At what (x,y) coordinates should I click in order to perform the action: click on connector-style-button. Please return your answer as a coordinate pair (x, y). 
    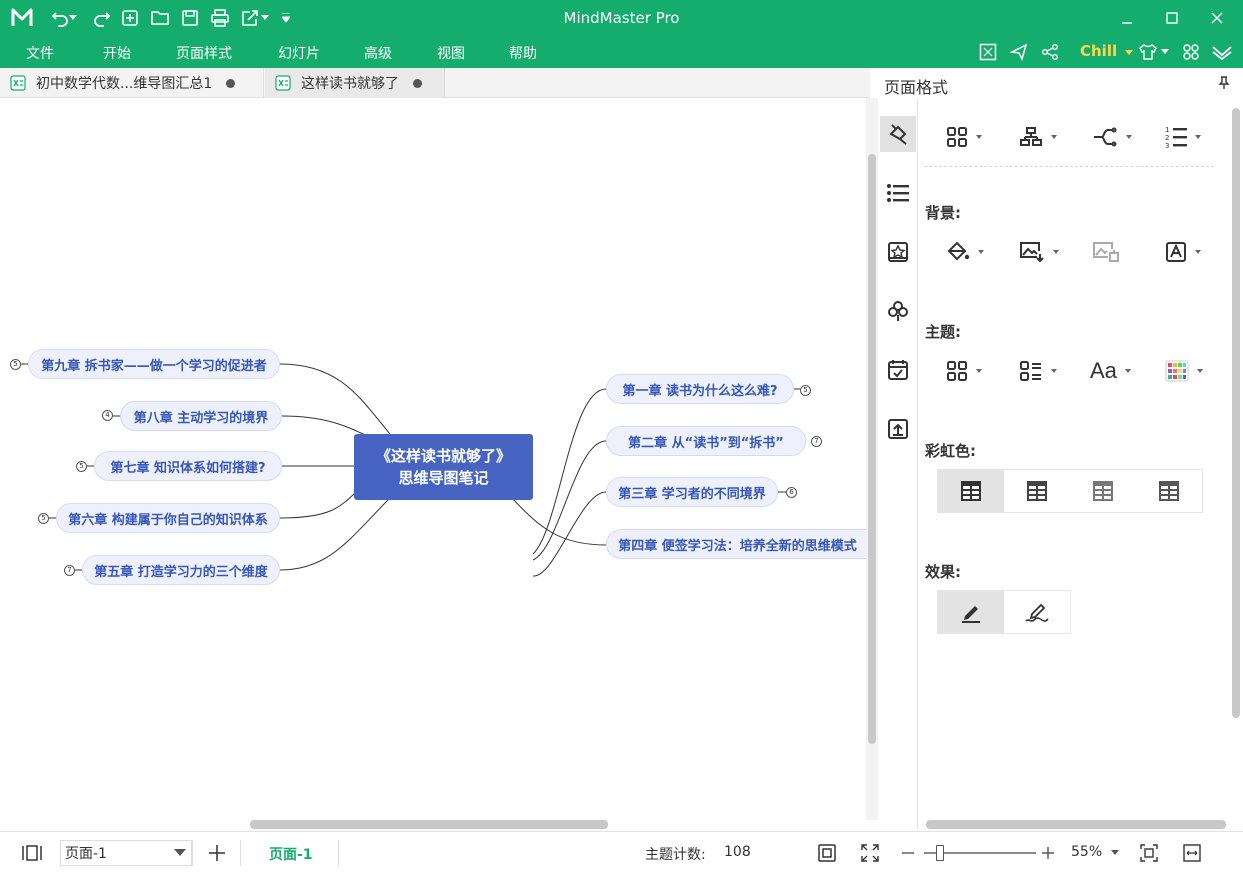
    Looking at the image, I should click on (1122, 137).